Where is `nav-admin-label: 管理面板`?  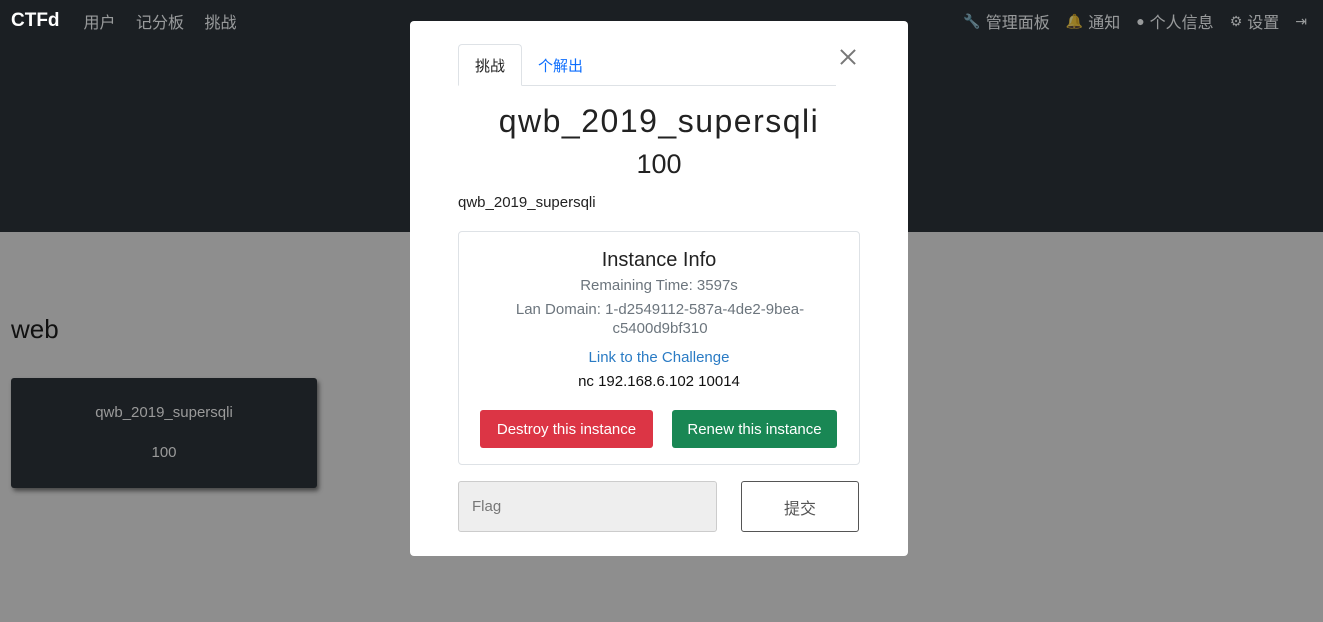
nav-admin-label: 管理面板 is located at coordinates (1017, 23).